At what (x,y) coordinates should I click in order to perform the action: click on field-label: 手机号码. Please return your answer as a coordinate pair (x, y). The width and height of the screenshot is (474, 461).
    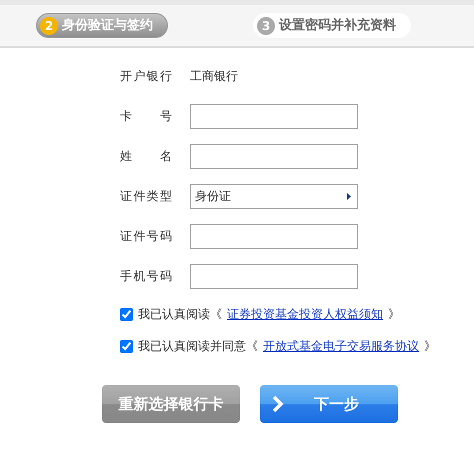
    Looking at the image, I should click on (146, 276).